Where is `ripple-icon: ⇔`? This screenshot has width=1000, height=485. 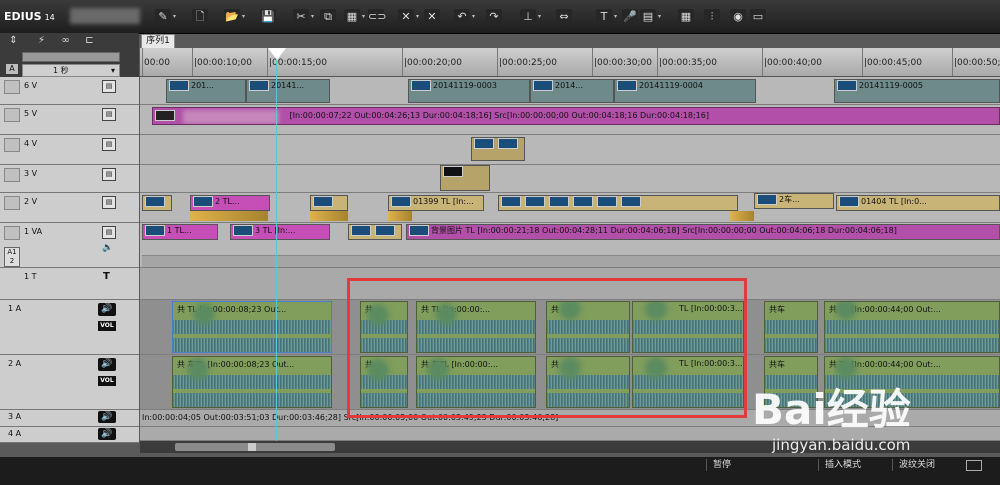
ripple-icon: ⇔ is located at coordinates (564, 17).